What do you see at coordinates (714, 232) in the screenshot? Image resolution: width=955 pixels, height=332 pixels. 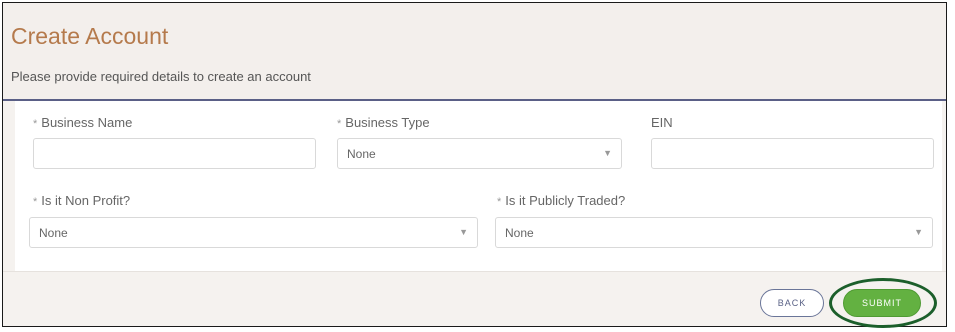 I see `publicly-traded-select: None ▼` at bounding box center [714, 232].